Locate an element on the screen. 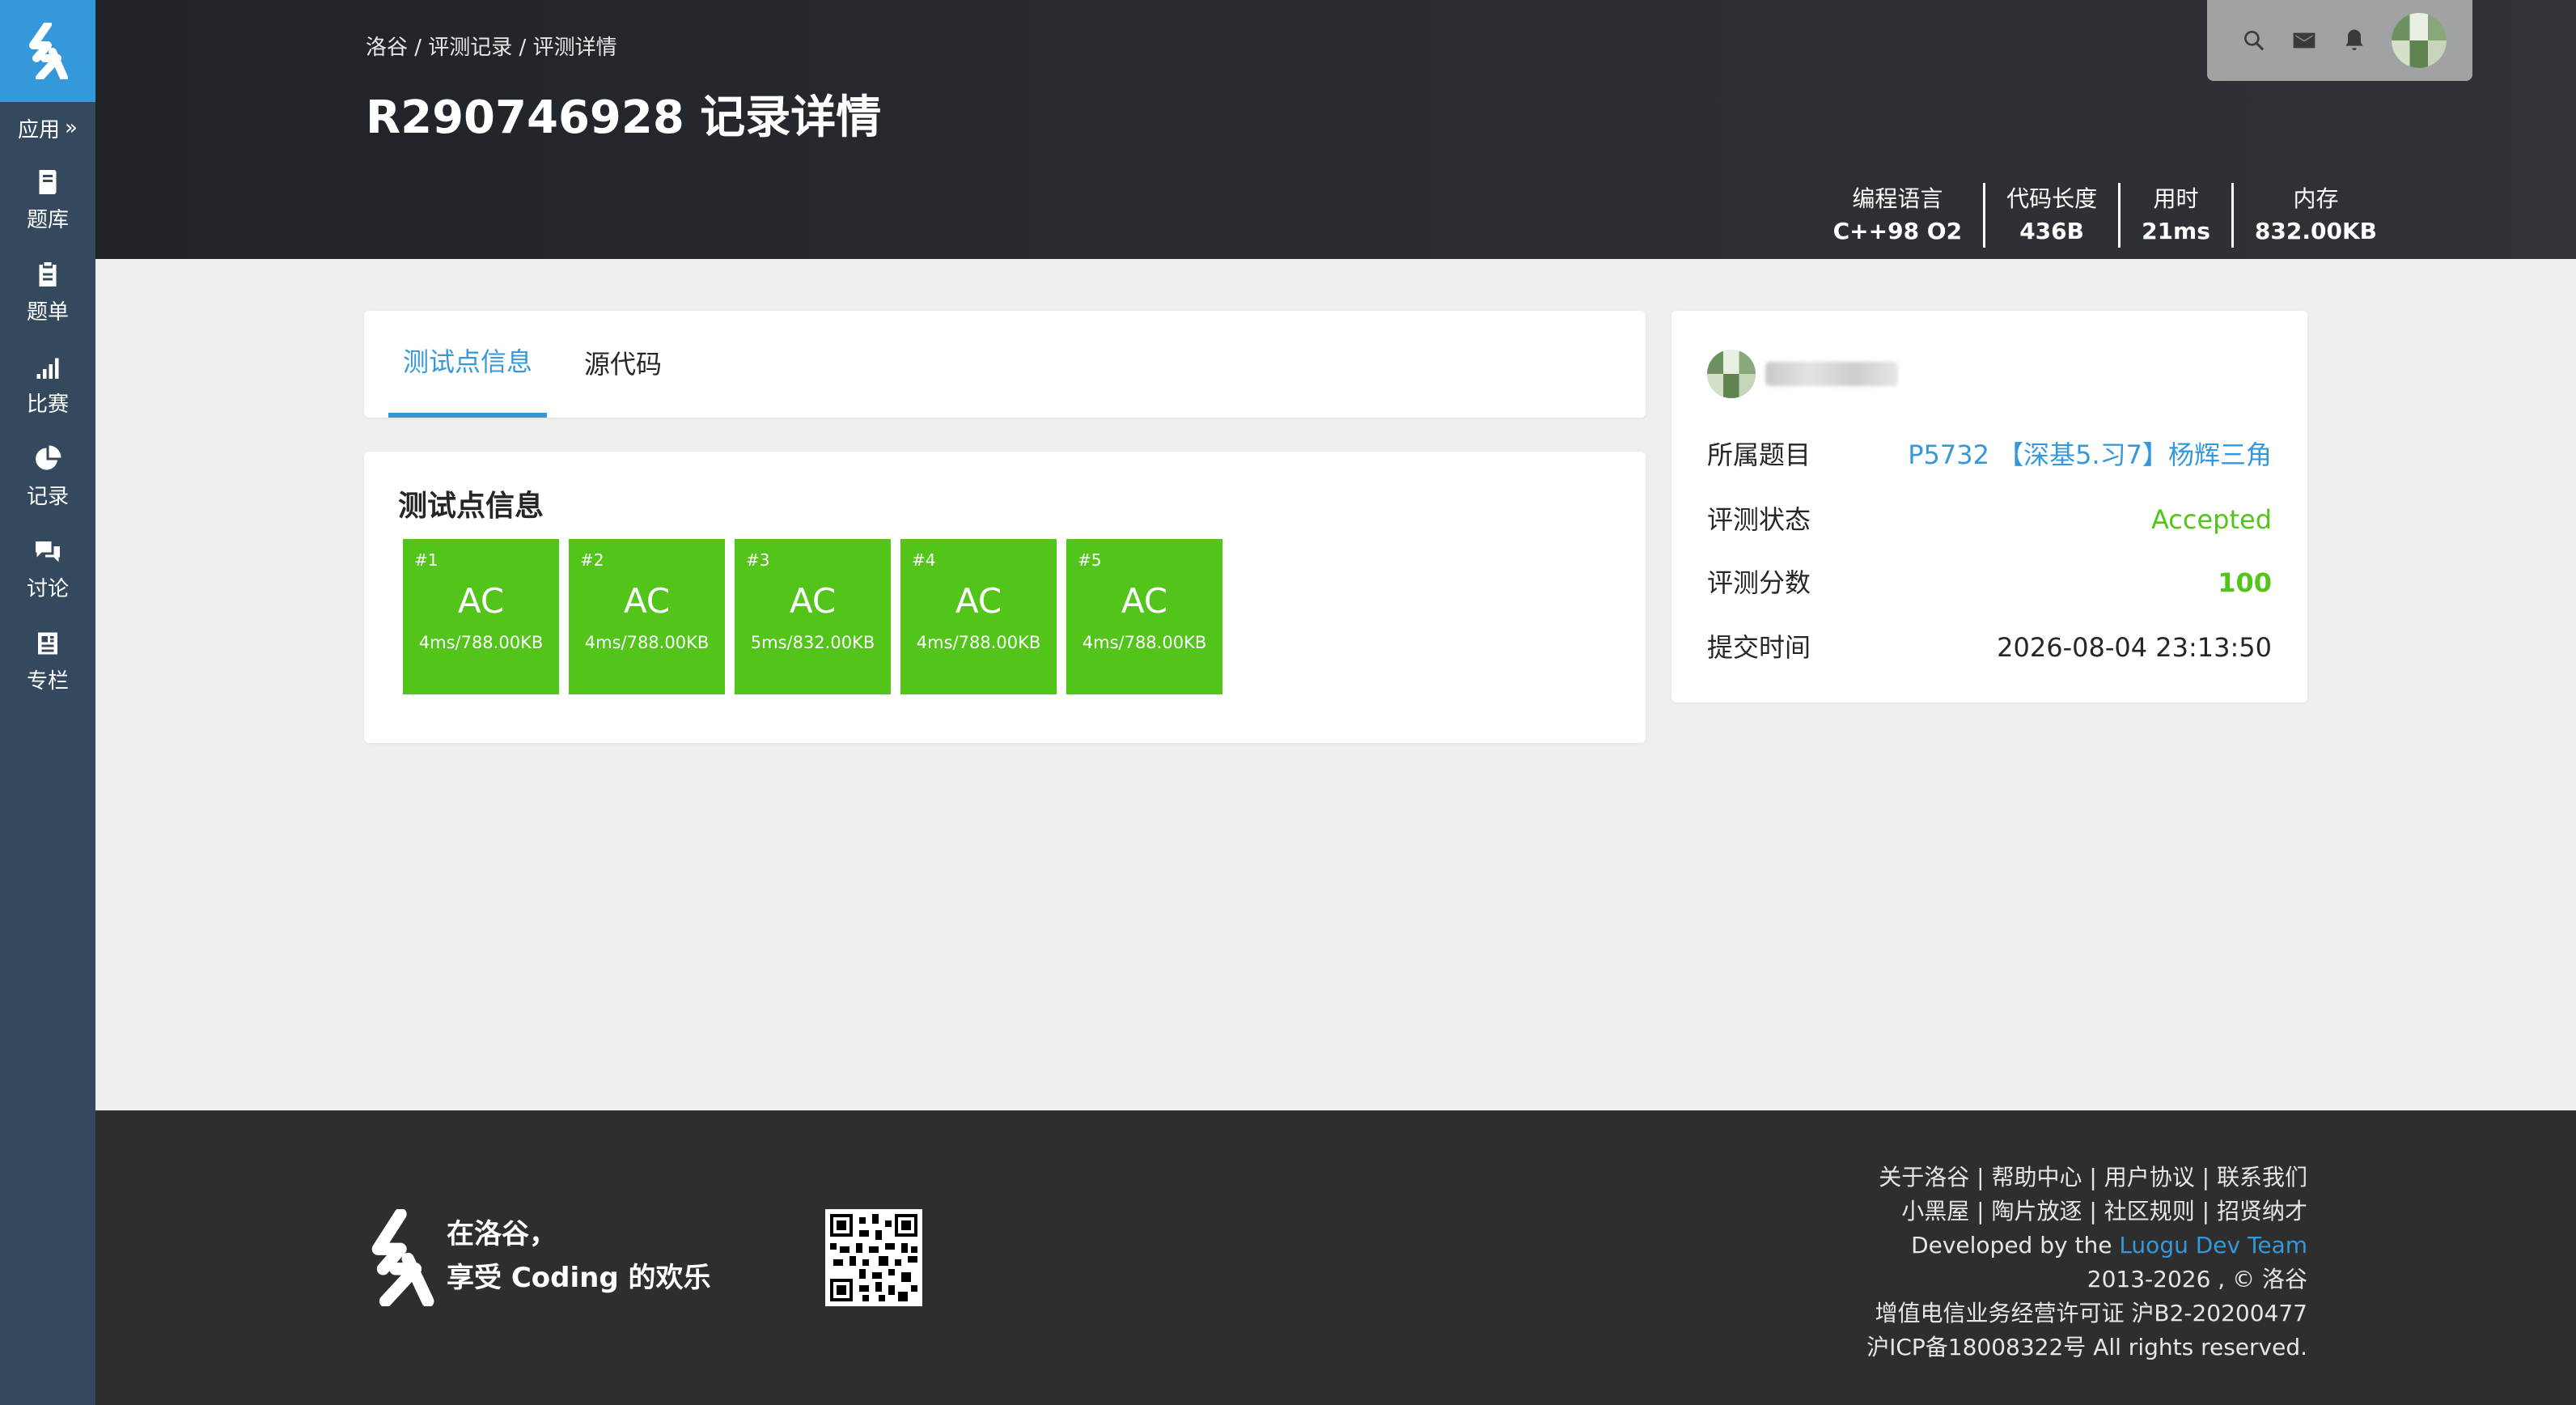 Image resolution: width=2576 pixels, height=1405 pixels. apps-menu: 应用 » is located at coordinates (47, 128).